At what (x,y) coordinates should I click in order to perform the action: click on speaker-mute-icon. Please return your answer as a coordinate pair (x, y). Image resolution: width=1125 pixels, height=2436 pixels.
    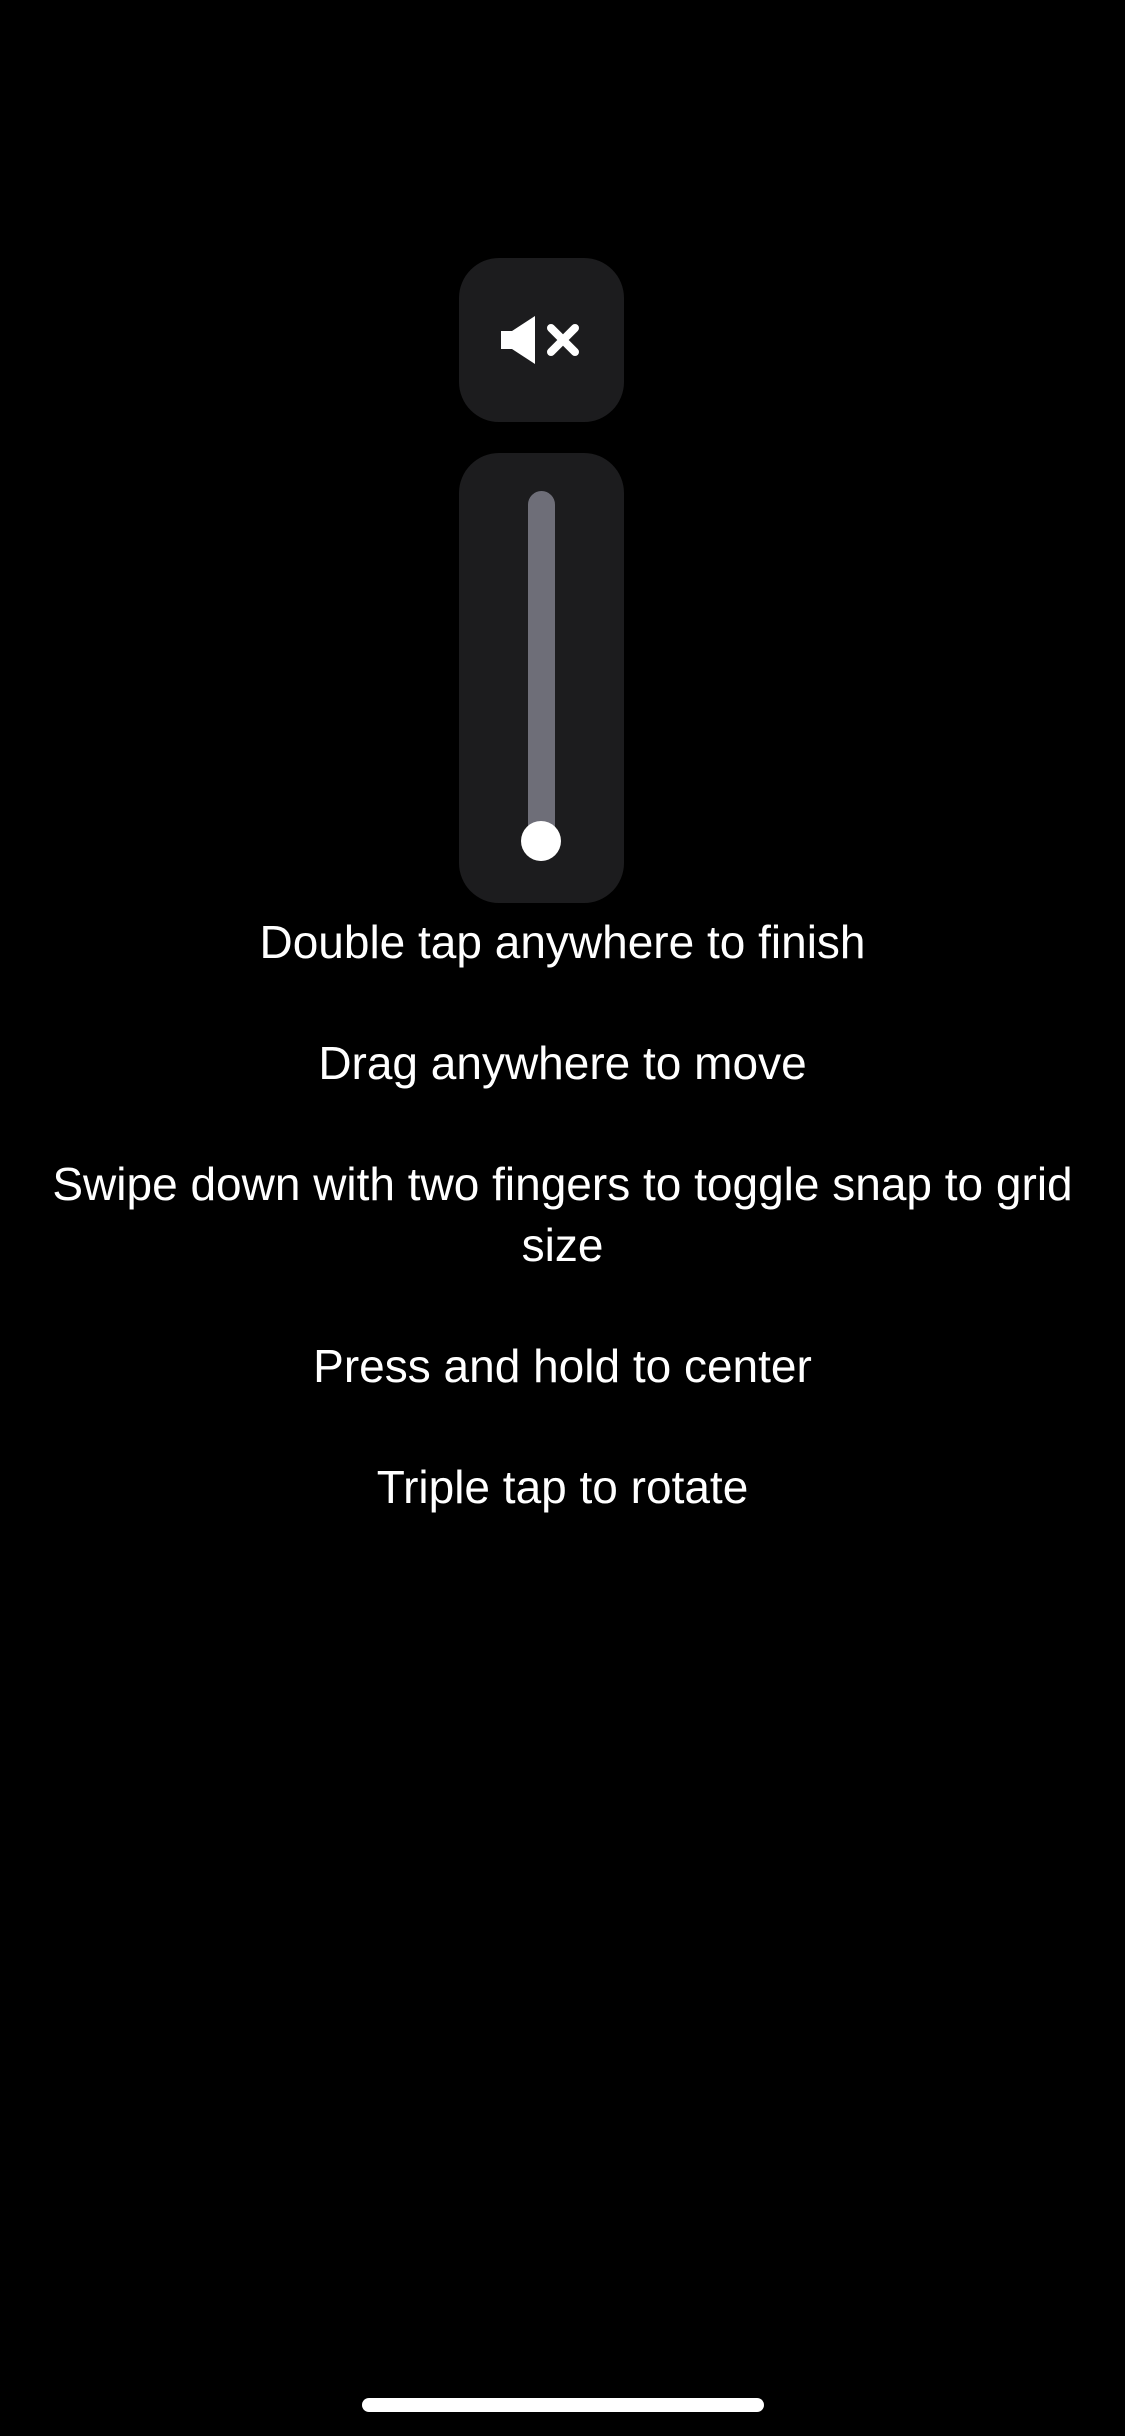
    Looking at the image, I should click on (539, 340).